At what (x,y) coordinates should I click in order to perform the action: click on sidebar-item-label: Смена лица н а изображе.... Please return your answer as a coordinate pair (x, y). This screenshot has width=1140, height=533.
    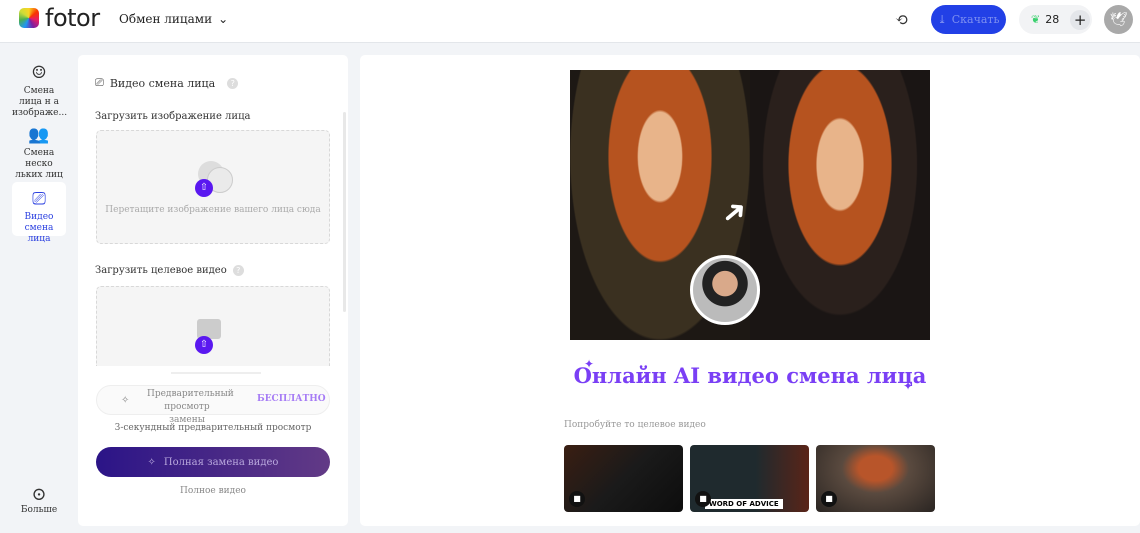
    Looking at the image, I should click on (40, 102).